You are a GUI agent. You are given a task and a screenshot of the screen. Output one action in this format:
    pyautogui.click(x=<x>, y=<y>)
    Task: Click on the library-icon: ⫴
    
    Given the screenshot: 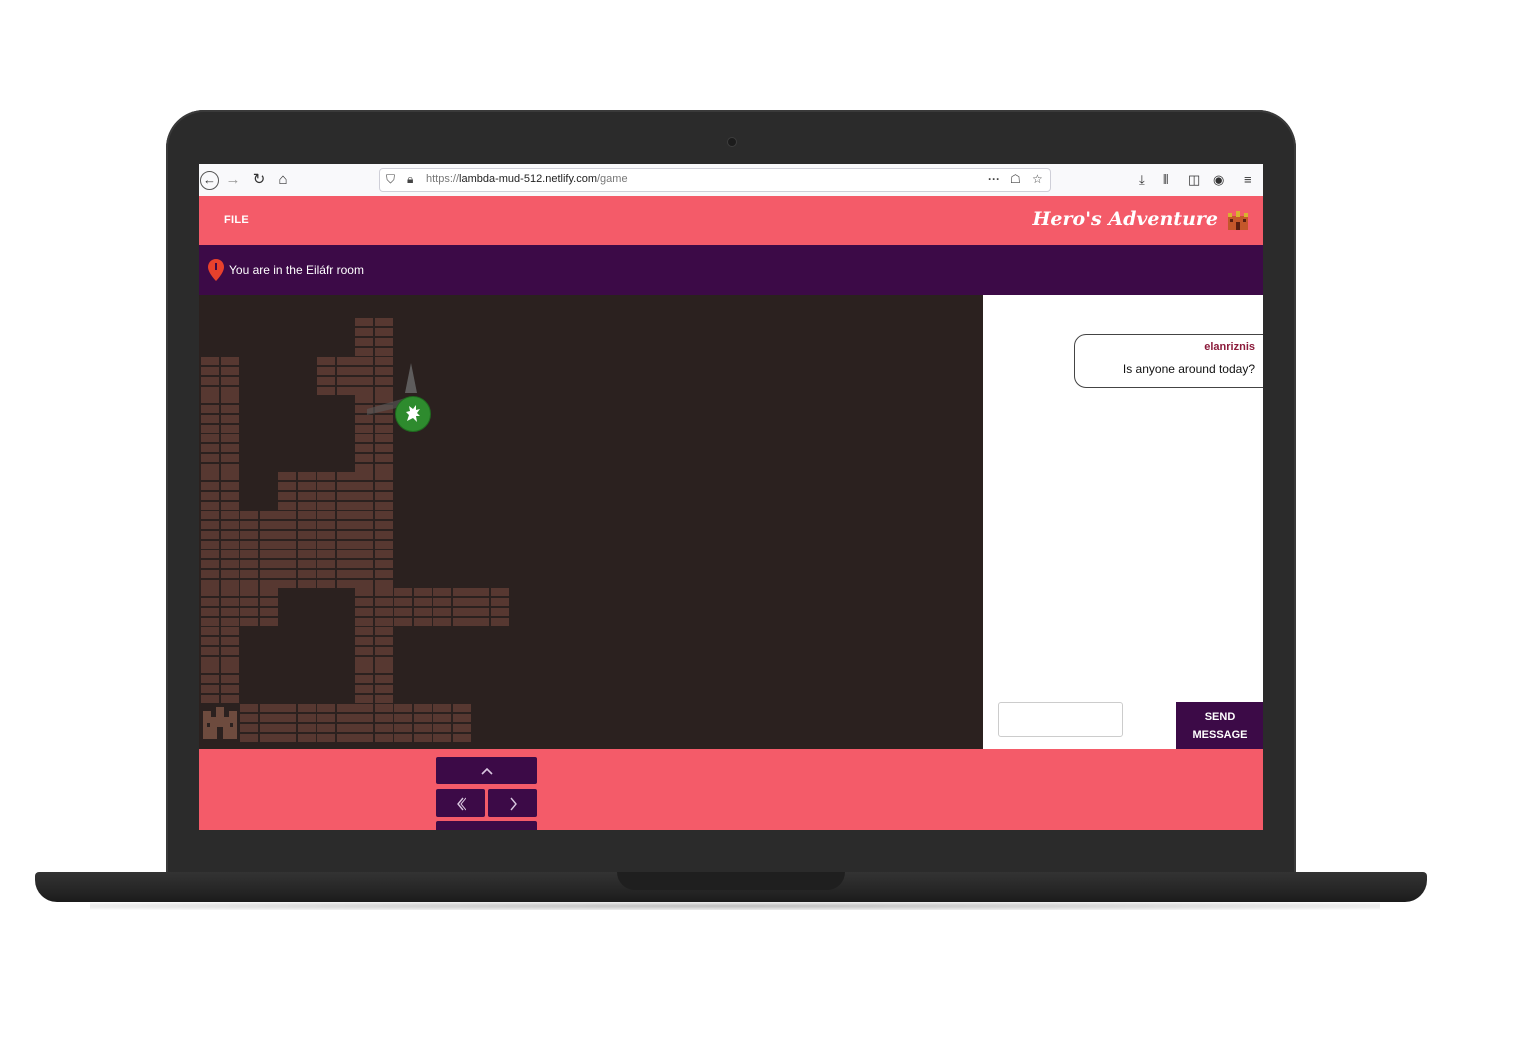 What is the action you would take?
    pyautogui.click(x=1165, y=180)
    